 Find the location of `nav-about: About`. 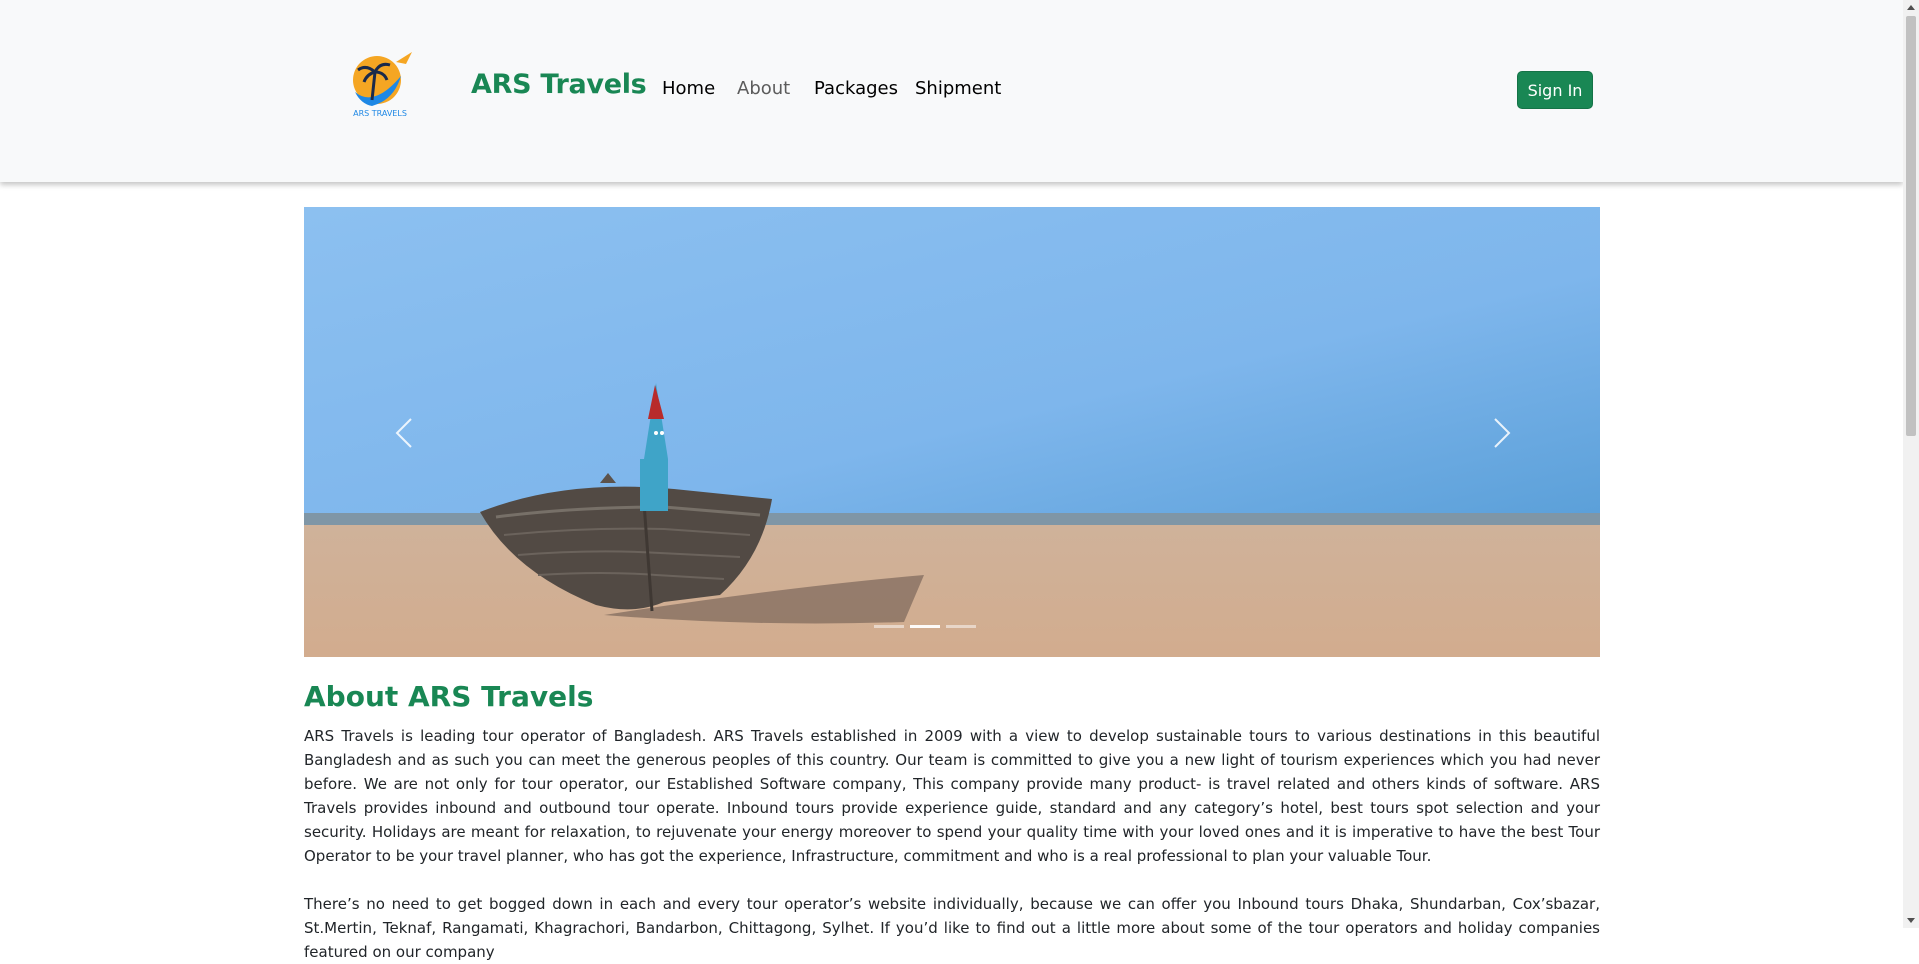

nav-about: About is located at coordinates (763, 89).